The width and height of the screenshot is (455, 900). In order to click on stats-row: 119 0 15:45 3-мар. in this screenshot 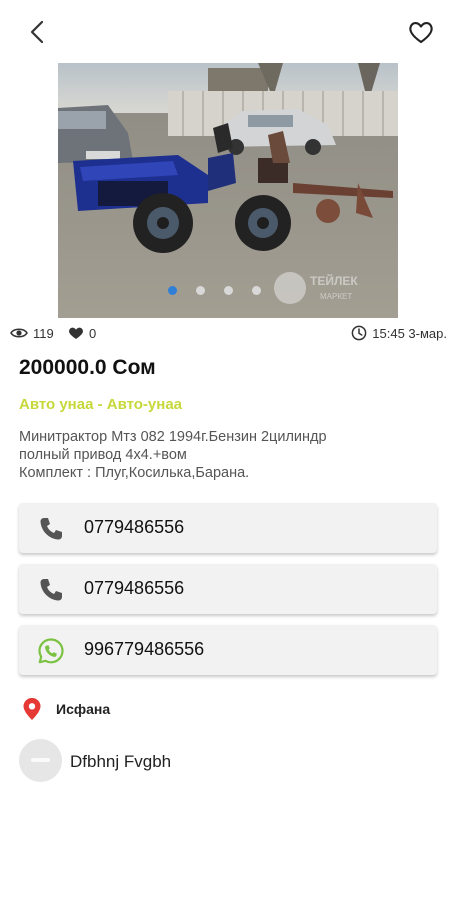, I will do `click(228, 333)`.